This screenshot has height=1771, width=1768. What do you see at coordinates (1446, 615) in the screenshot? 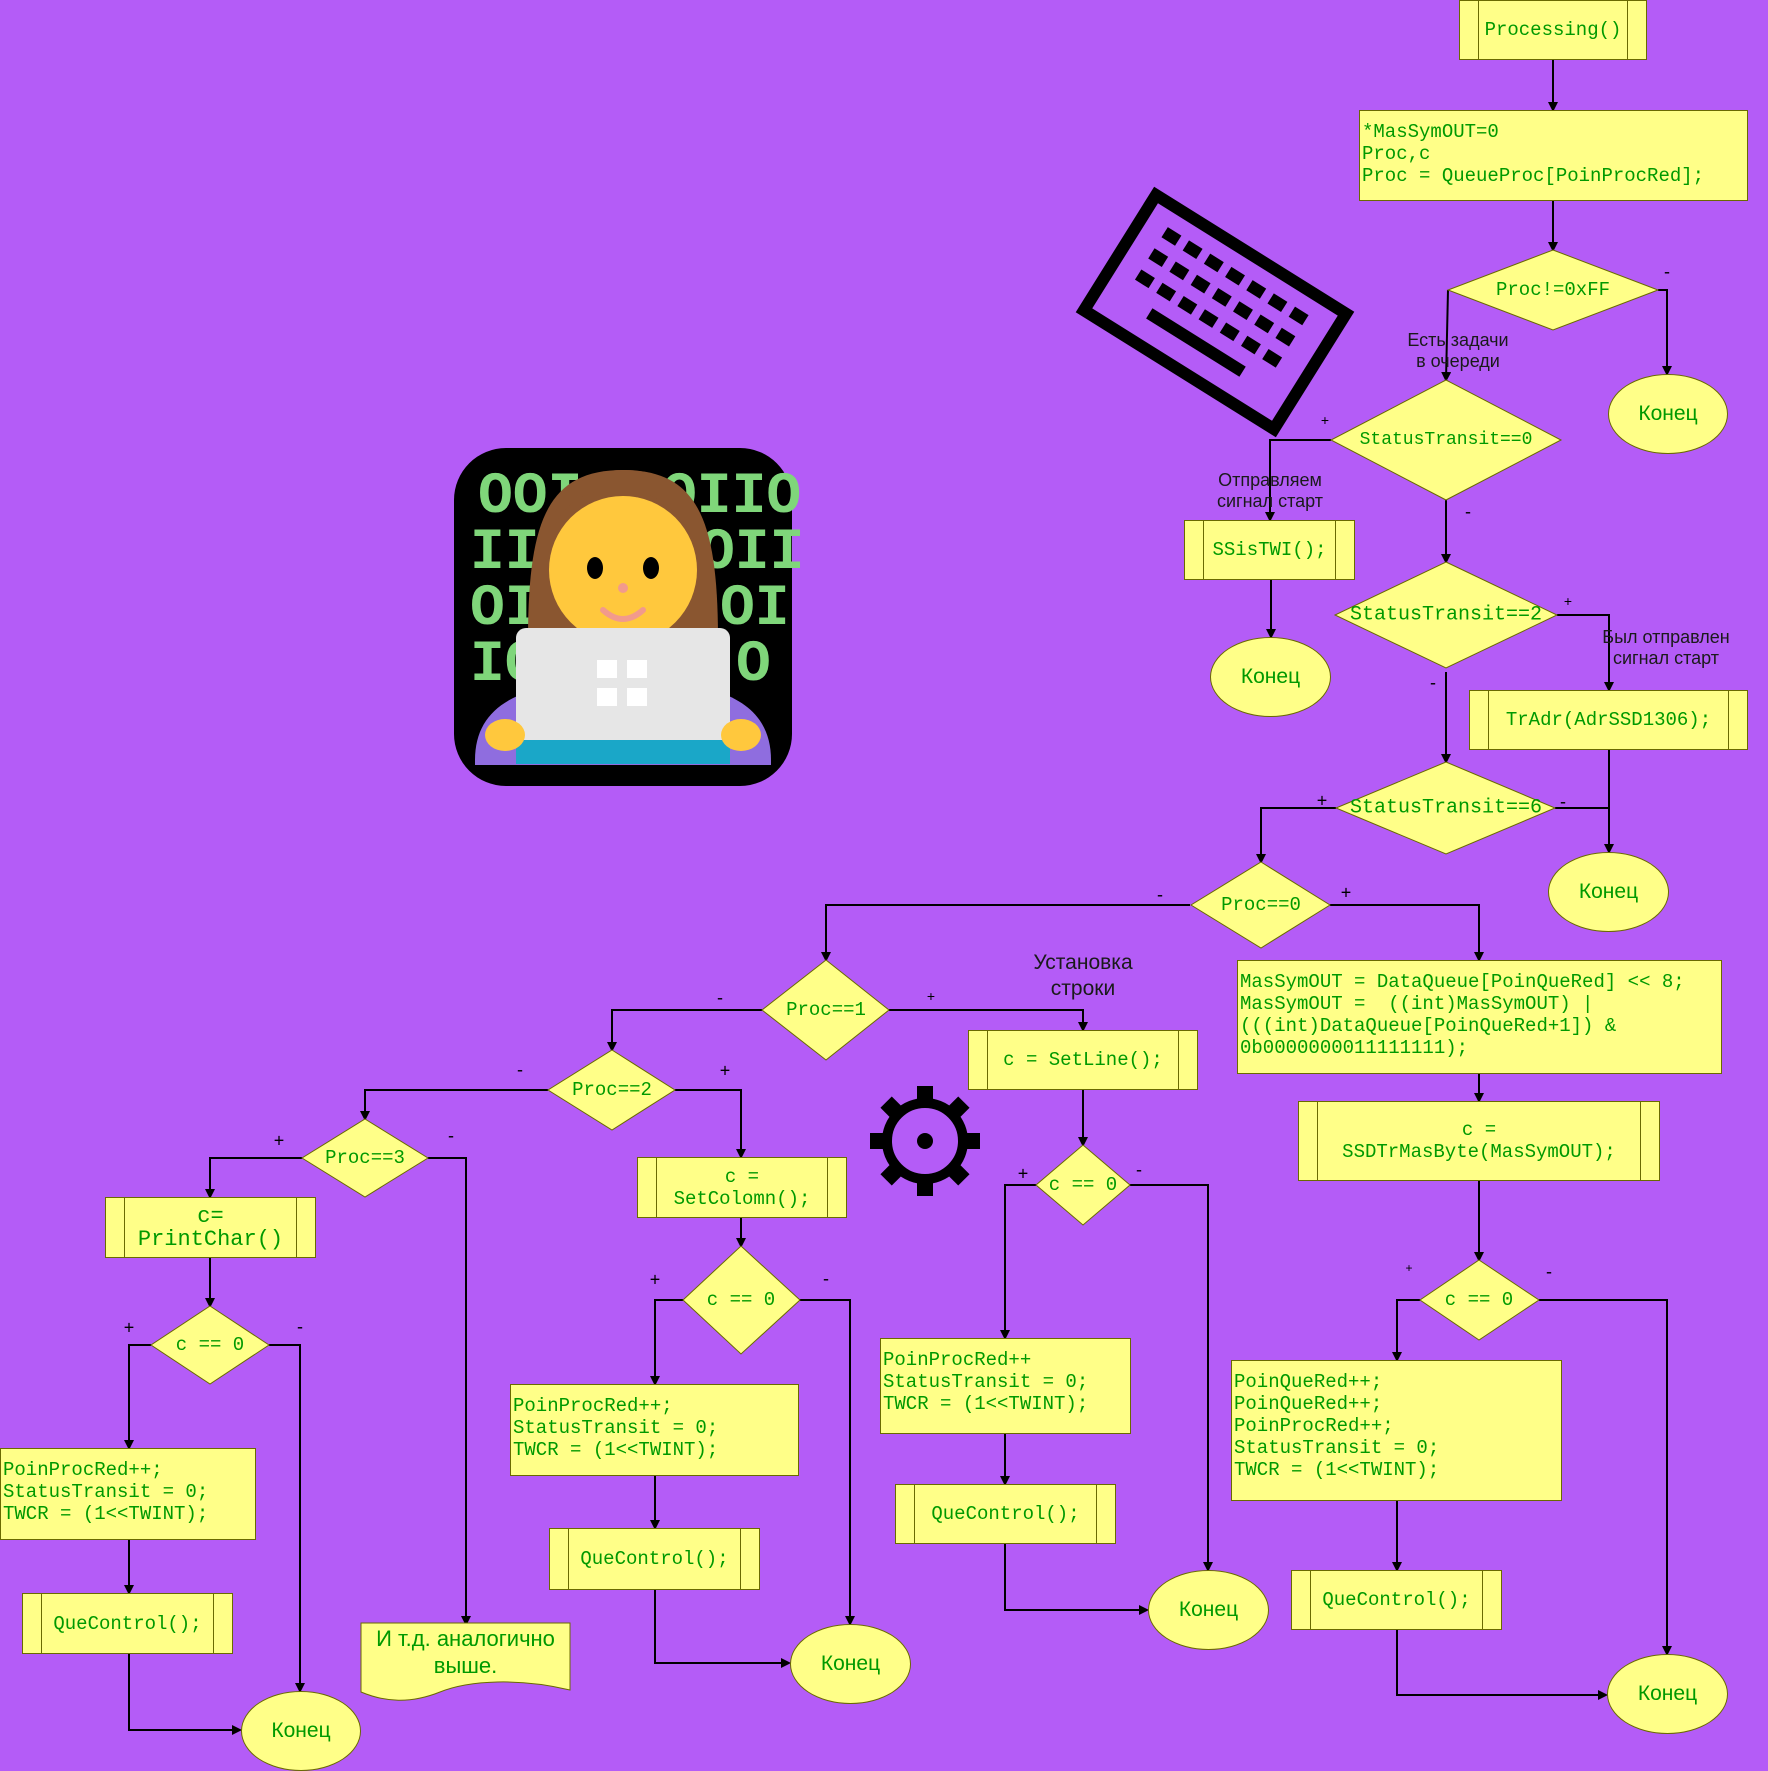
I see `decision-status2: StatusTransit==2` at bounding box center [1446, 615].